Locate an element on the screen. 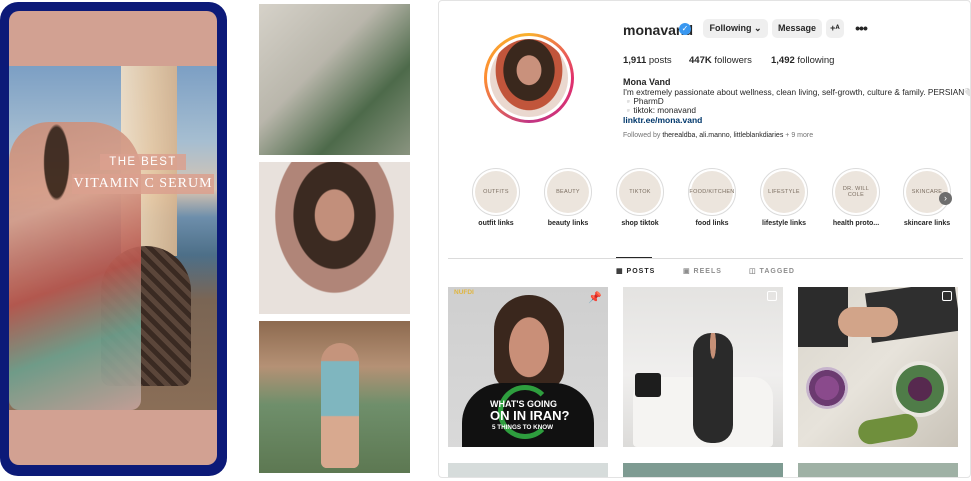  photo-striped-skirt is located at coordinates (334, 79).